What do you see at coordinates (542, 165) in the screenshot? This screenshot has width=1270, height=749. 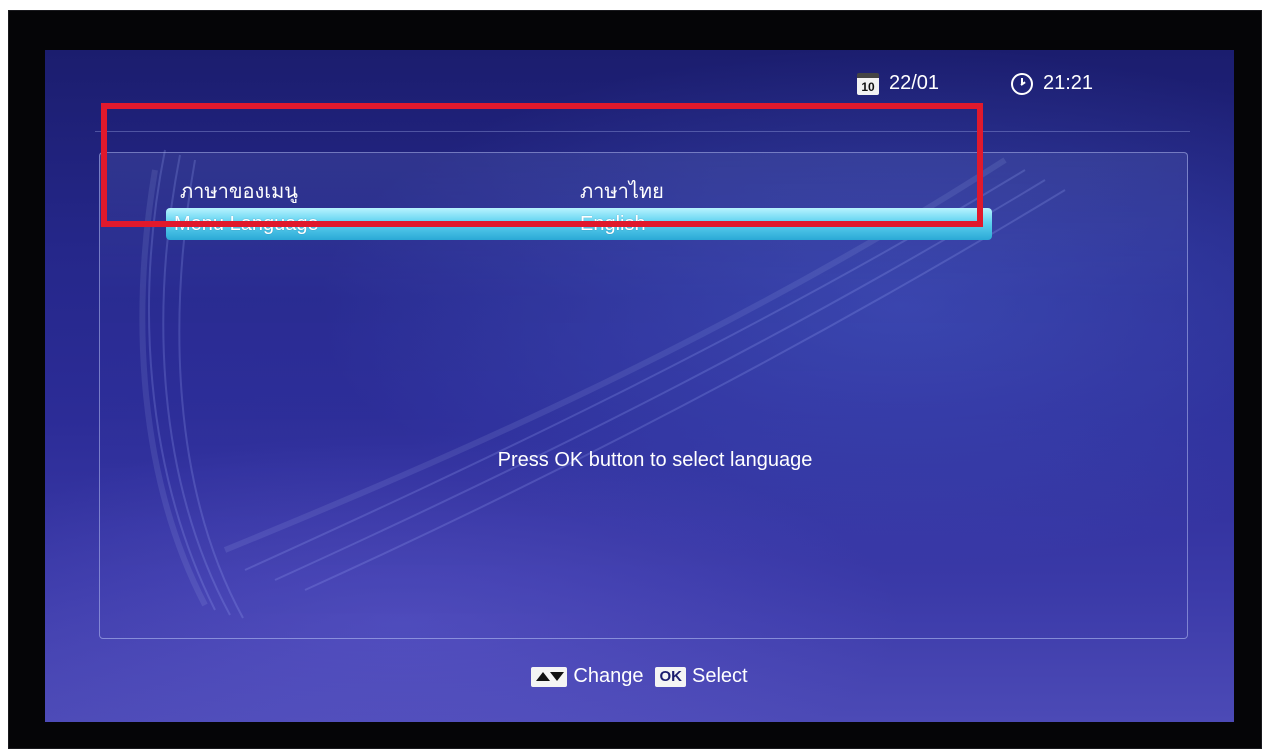 I see `annotation-highlight-box` at bounding box center [542, 165].